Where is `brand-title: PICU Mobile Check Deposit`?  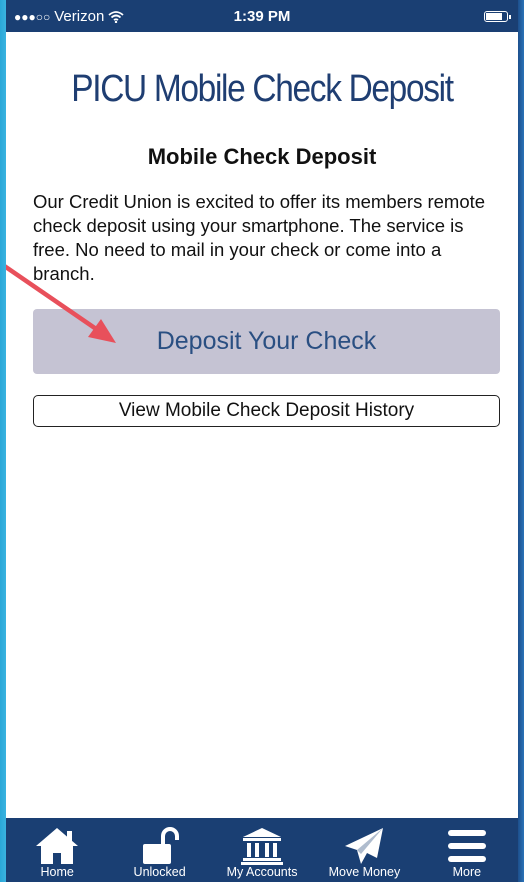 brand-title: PICU Mobile Check Deposit is located at coordinates (262, 89).